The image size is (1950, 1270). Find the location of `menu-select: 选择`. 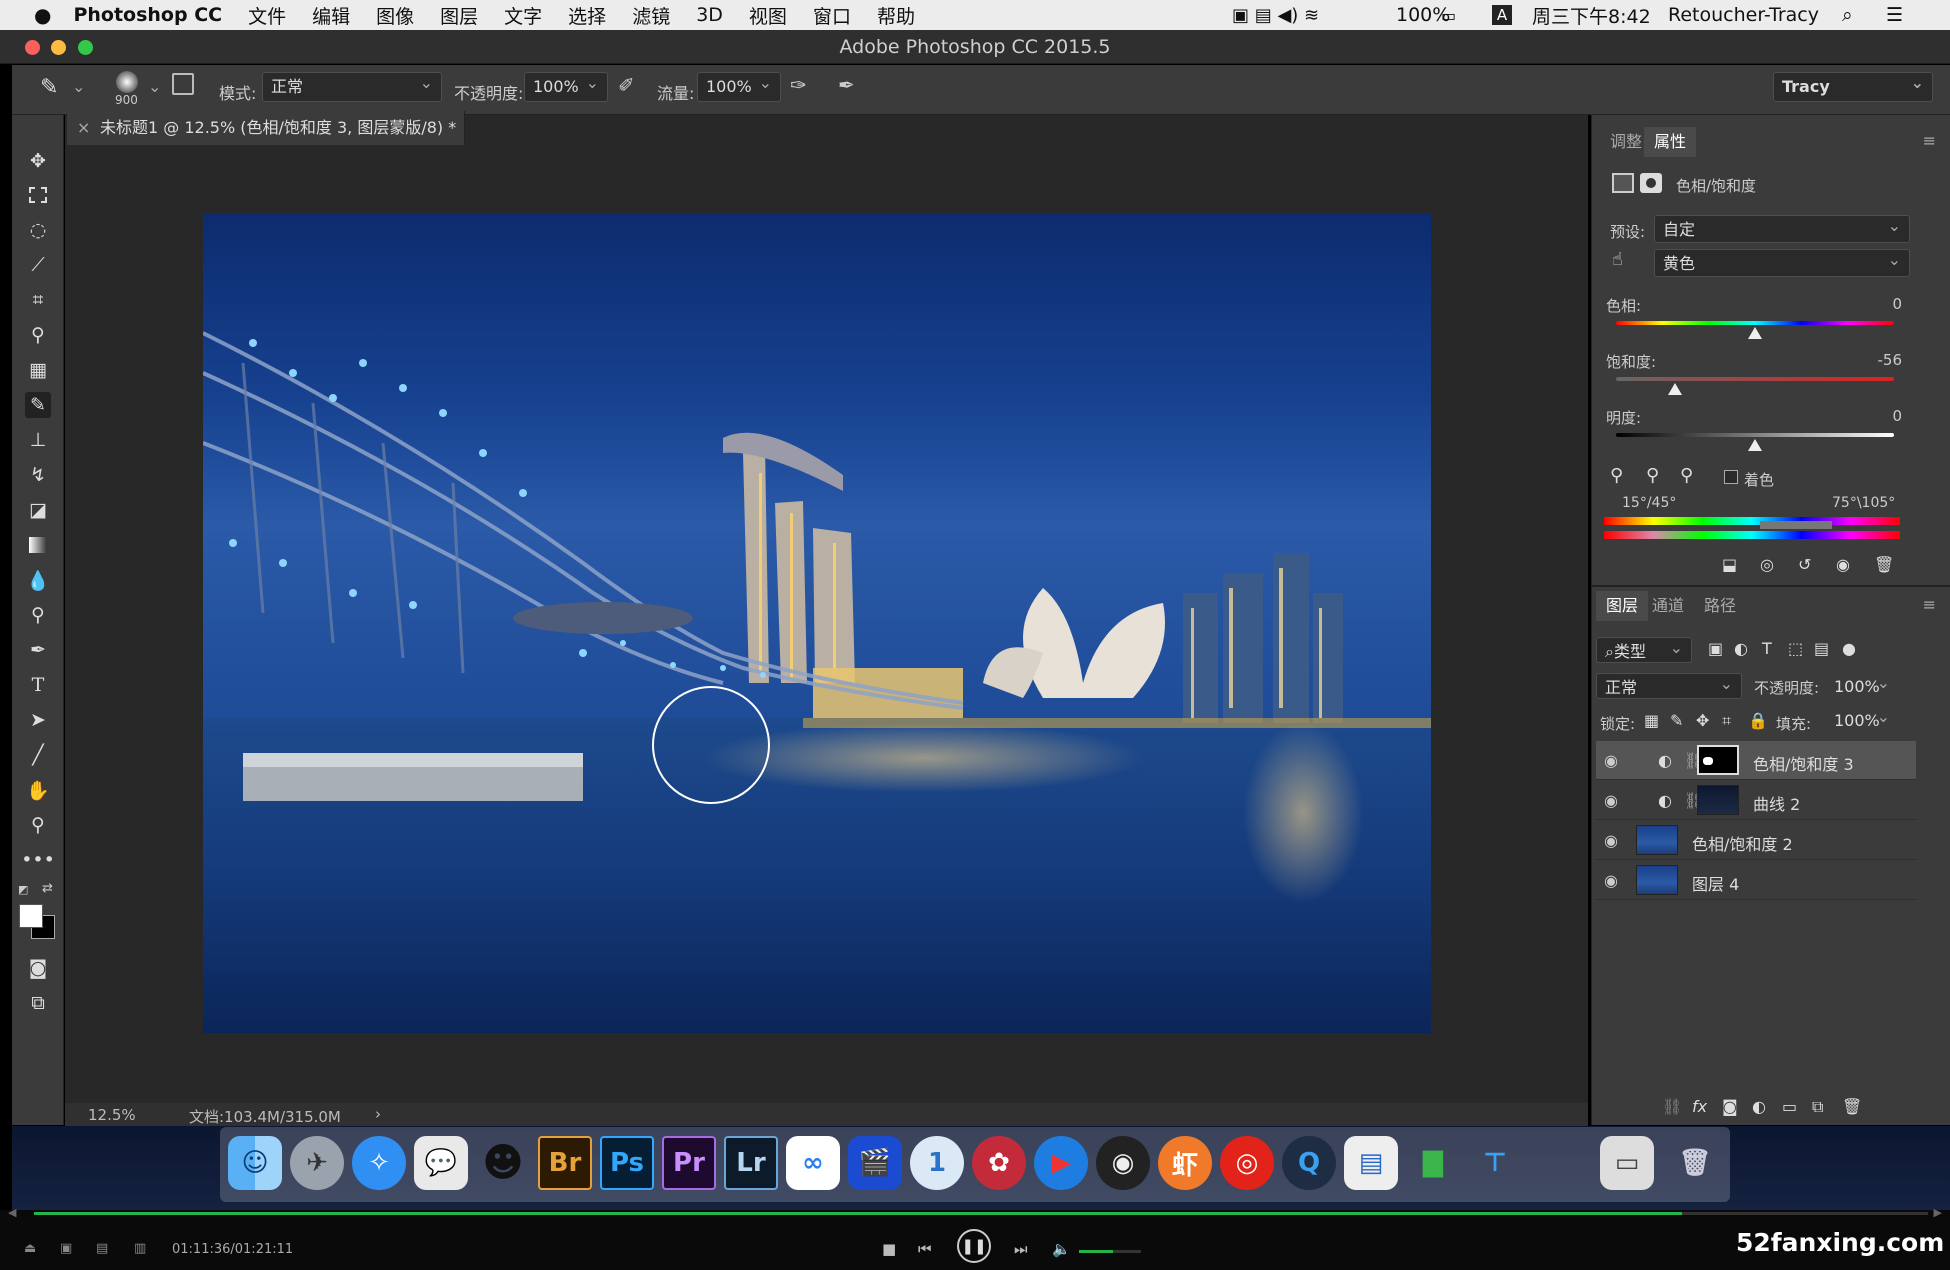

menu-select: 选择 is located at coordinates (587, 15).